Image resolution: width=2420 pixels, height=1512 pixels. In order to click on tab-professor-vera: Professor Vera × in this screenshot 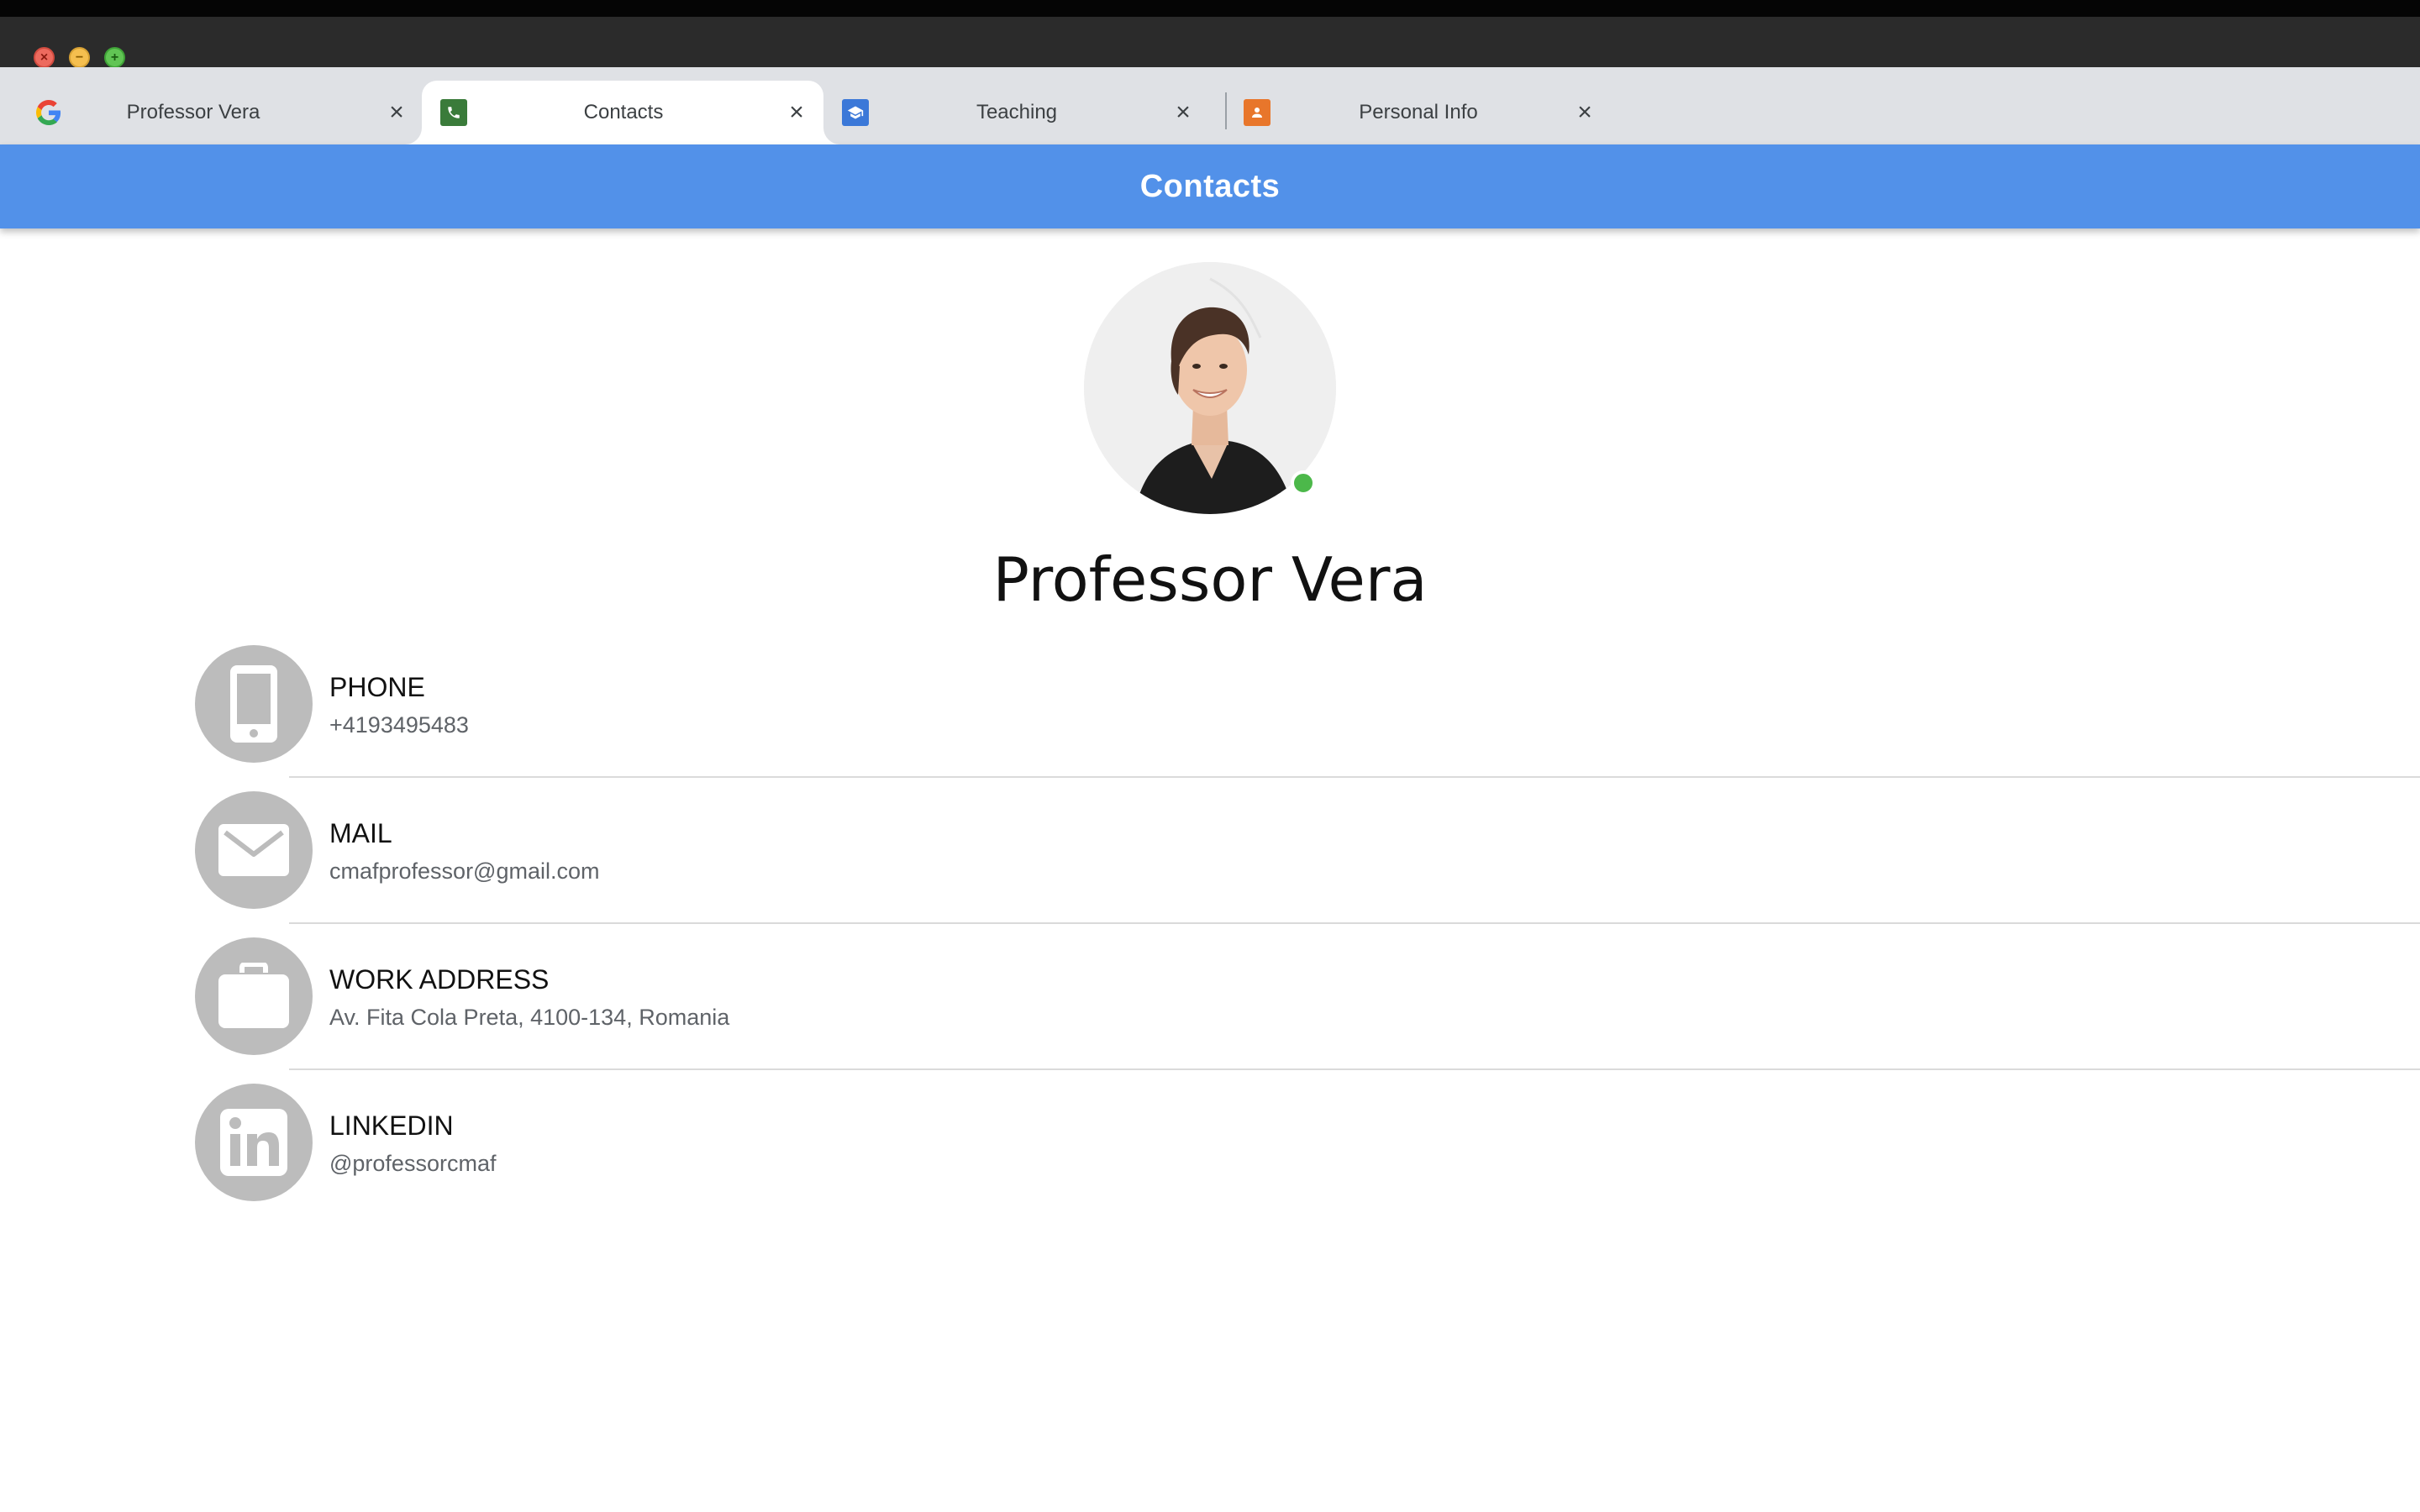, I will do `click(214, 112)`.